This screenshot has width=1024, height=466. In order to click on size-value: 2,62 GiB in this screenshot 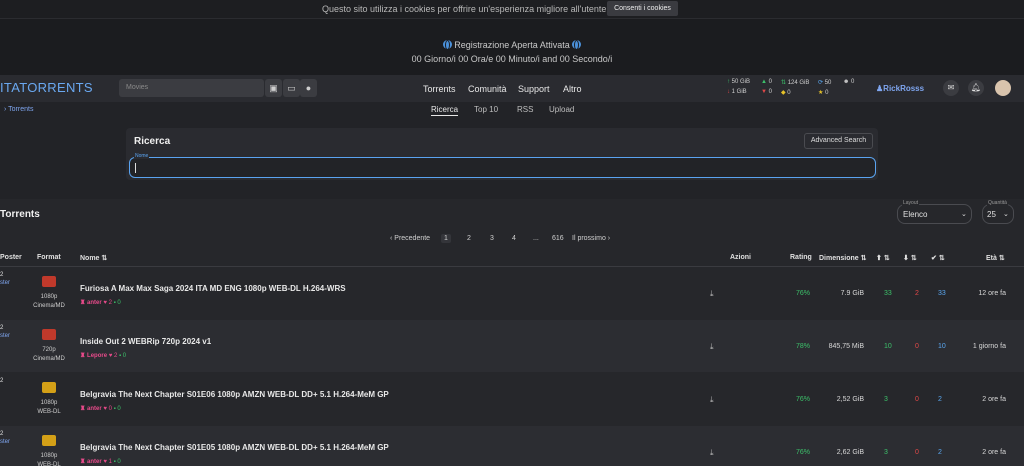, I will do `click(850, 452)`.